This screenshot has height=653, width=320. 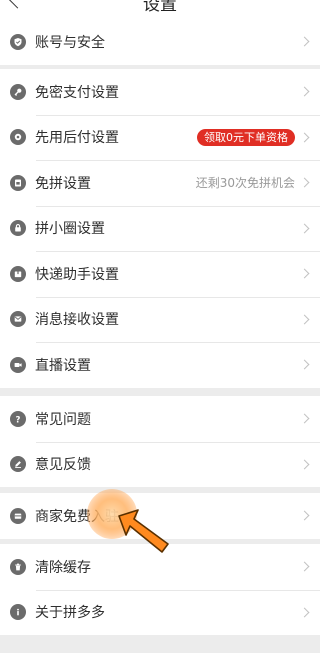 What do you see at coordinates (77, 92) in the screenshot?
I see `row-label: 免密支付设置` at bounding box center [77, 92].